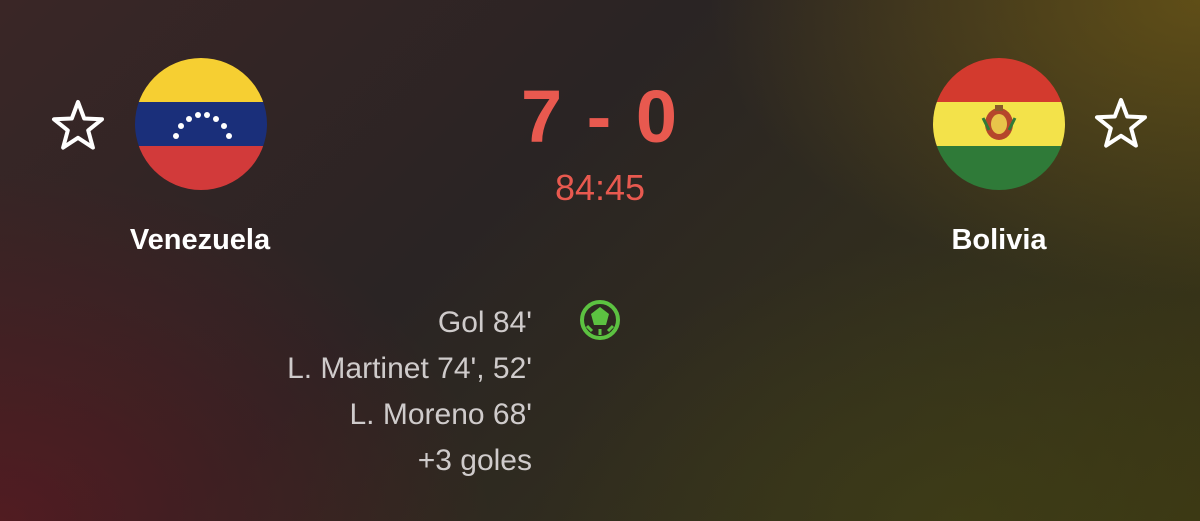 The width and height of the screenshot is (1200, 521). What do you see at coordinates (440, 414) in the screenshot?
I see `event-scorer-moreno: L. Moreno 68'` at bounding box center [440, 414].